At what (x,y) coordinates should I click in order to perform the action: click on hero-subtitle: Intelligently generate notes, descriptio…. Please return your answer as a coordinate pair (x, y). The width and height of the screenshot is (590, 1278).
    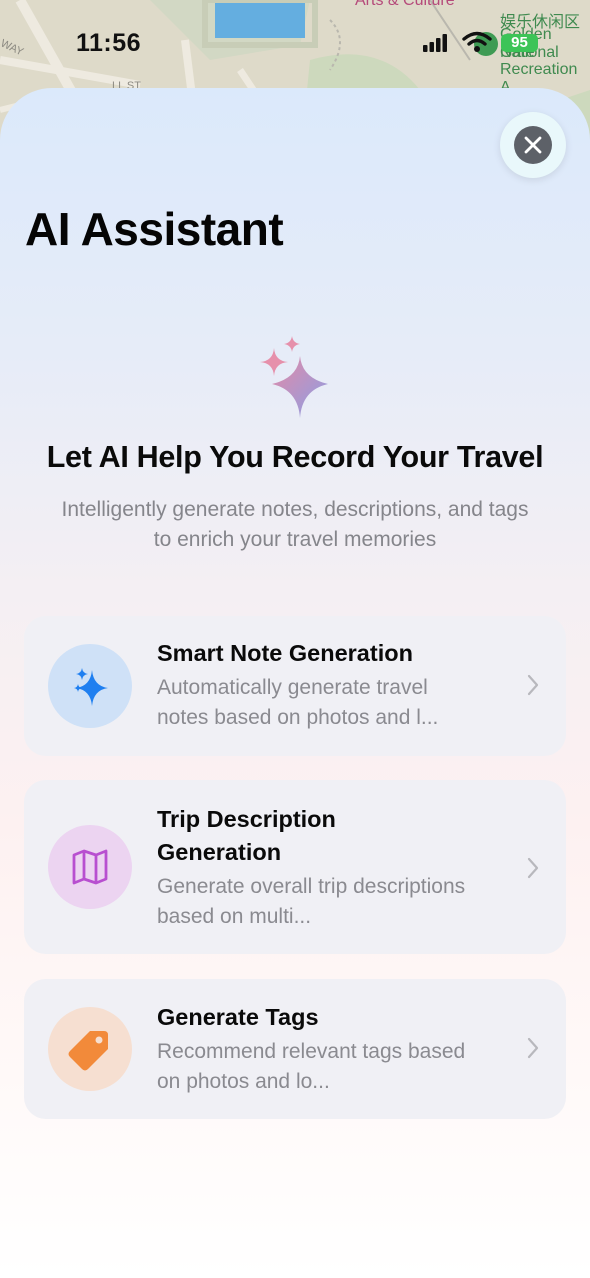
    Looking at the image, I should click on (295, 524).